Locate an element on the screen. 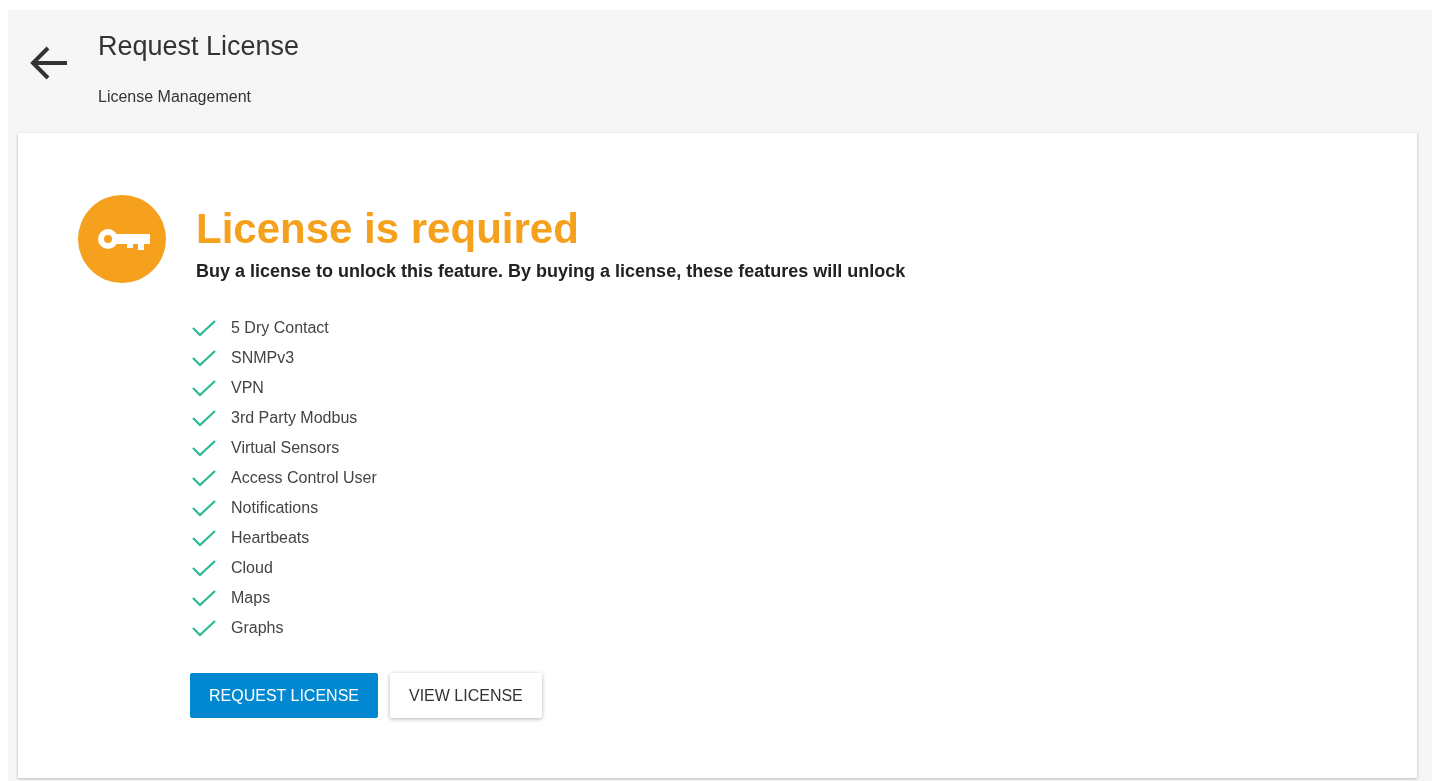 The height and width of the screenshot is (781, 1437). feature-label: SNMPv3 is located at coordinates (263, 358).